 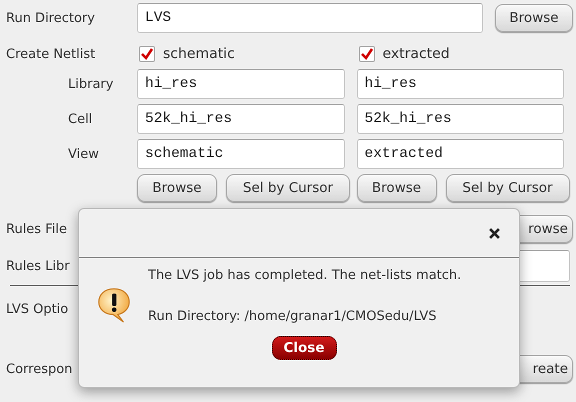 I want to click on field-label: Library, so click(x=90, y=84).